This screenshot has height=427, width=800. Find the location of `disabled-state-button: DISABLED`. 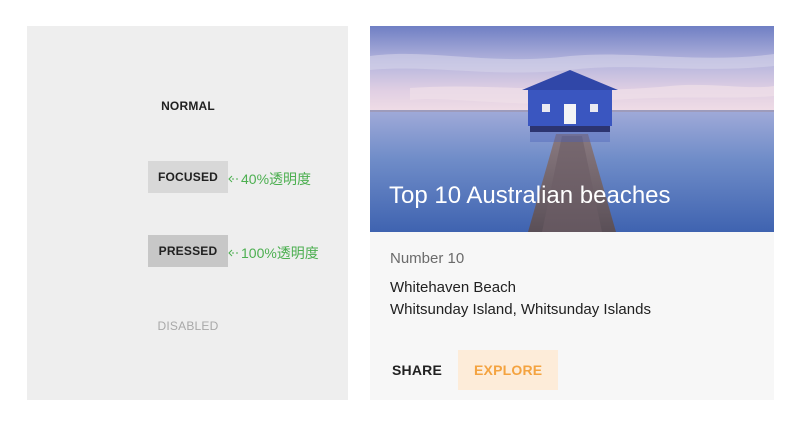

disabled-state-button: DISABLED is located at coordinates (188, 326).